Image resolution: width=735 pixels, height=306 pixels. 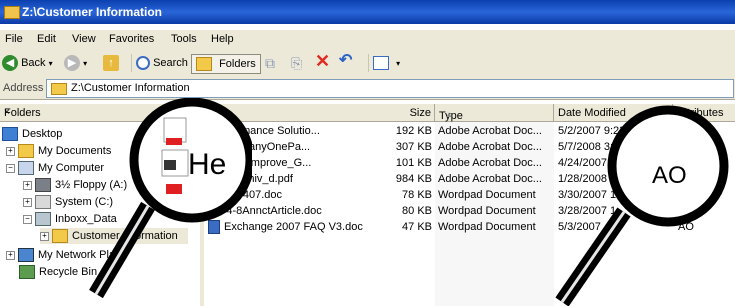 I want to click on tree-item-my-documents: + My Documents, so click(x=58, y=151).